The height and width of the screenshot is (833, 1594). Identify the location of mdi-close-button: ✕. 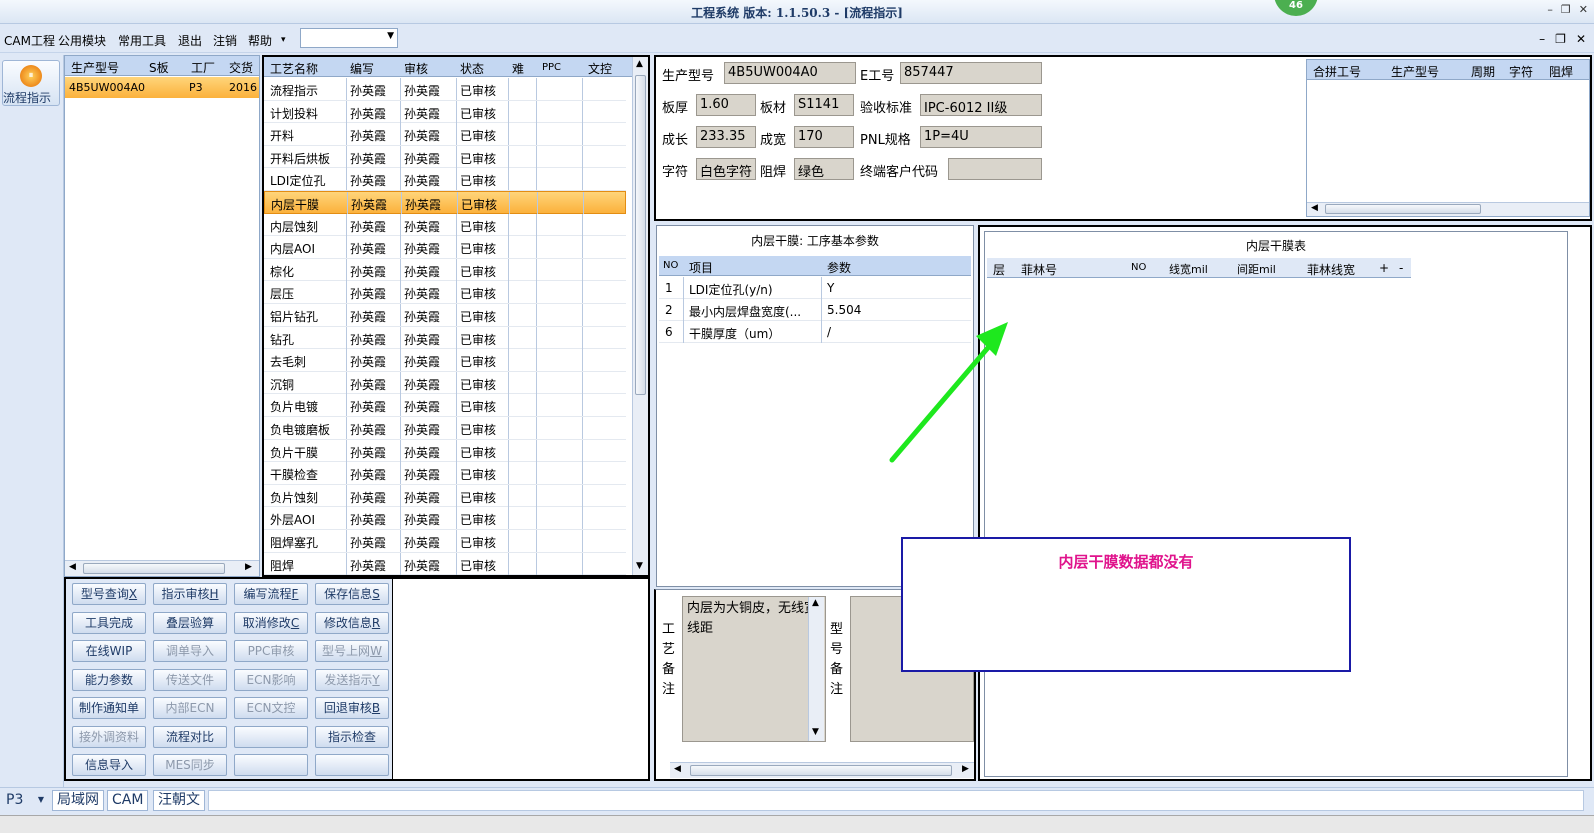
(1581, 39).